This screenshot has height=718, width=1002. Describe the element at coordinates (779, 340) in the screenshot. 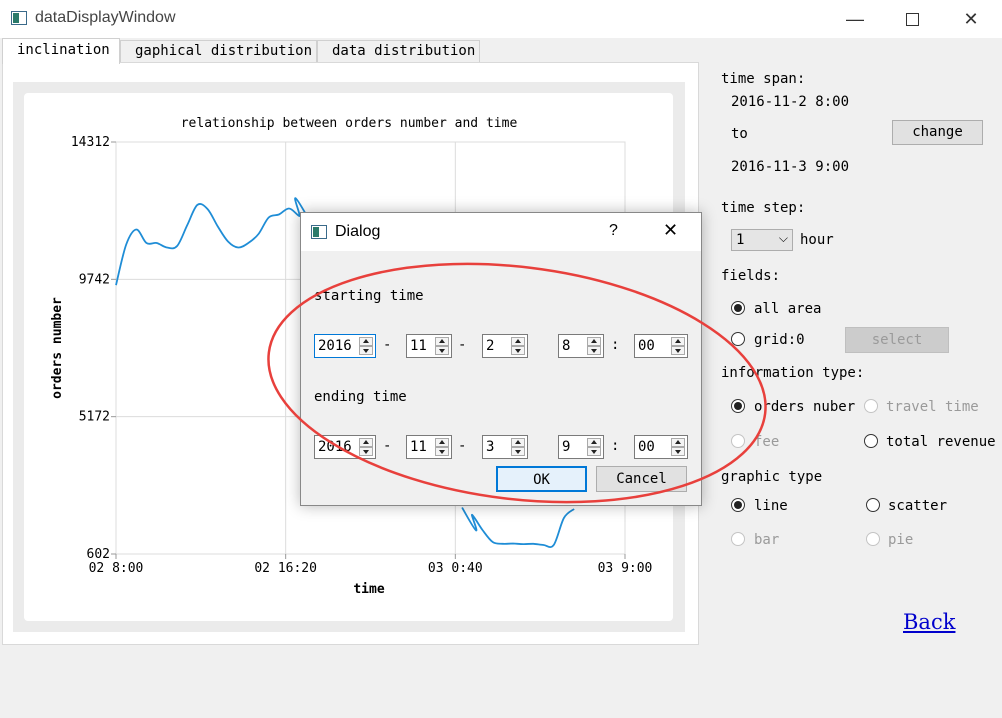

I see `grid-label: grid:0` at that location.